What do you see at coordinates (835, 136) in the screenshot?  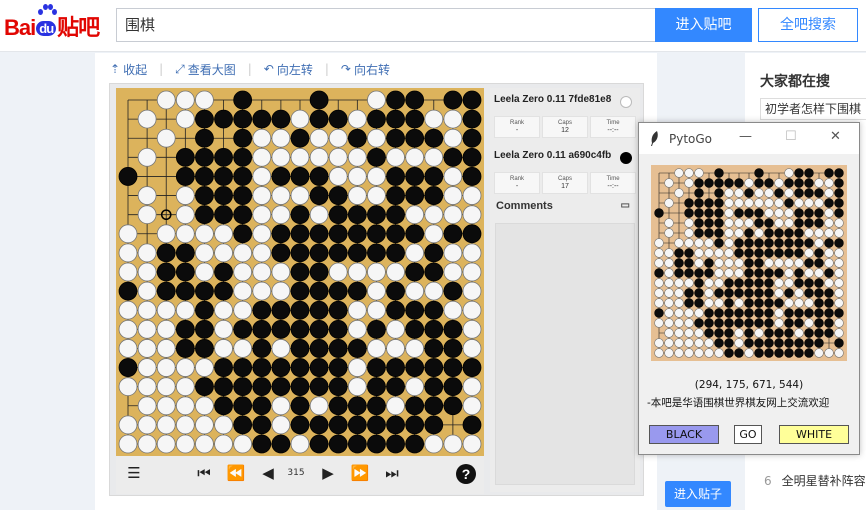 I see `close-icon: ✕` at bounding box center [835, 136].